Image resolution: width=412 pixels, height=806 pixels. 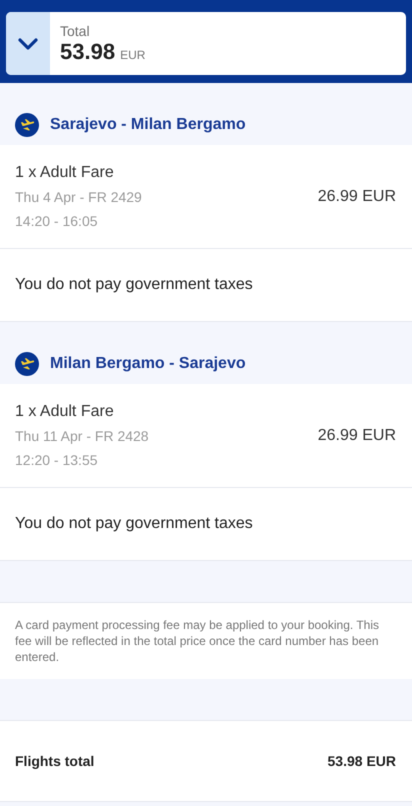 I want to click on currency-label: EUR, so click(x=133, y=55).